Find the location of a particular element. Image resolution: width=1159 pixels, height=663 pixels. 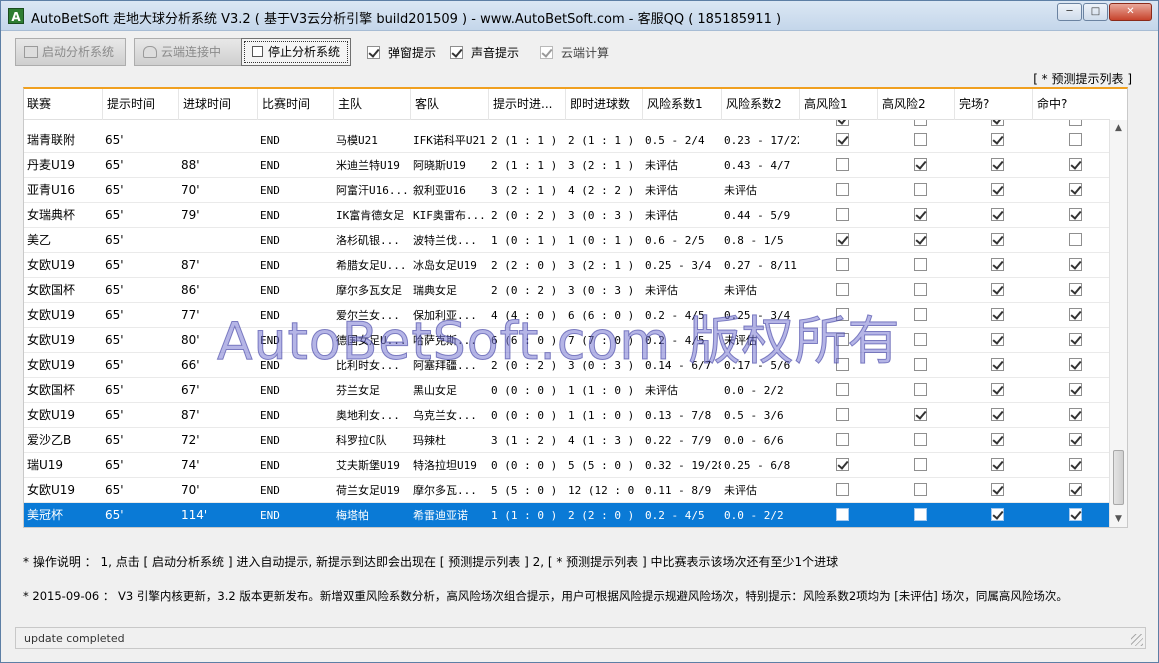

popup-checkbox-box is located at coordinates (373, 52).